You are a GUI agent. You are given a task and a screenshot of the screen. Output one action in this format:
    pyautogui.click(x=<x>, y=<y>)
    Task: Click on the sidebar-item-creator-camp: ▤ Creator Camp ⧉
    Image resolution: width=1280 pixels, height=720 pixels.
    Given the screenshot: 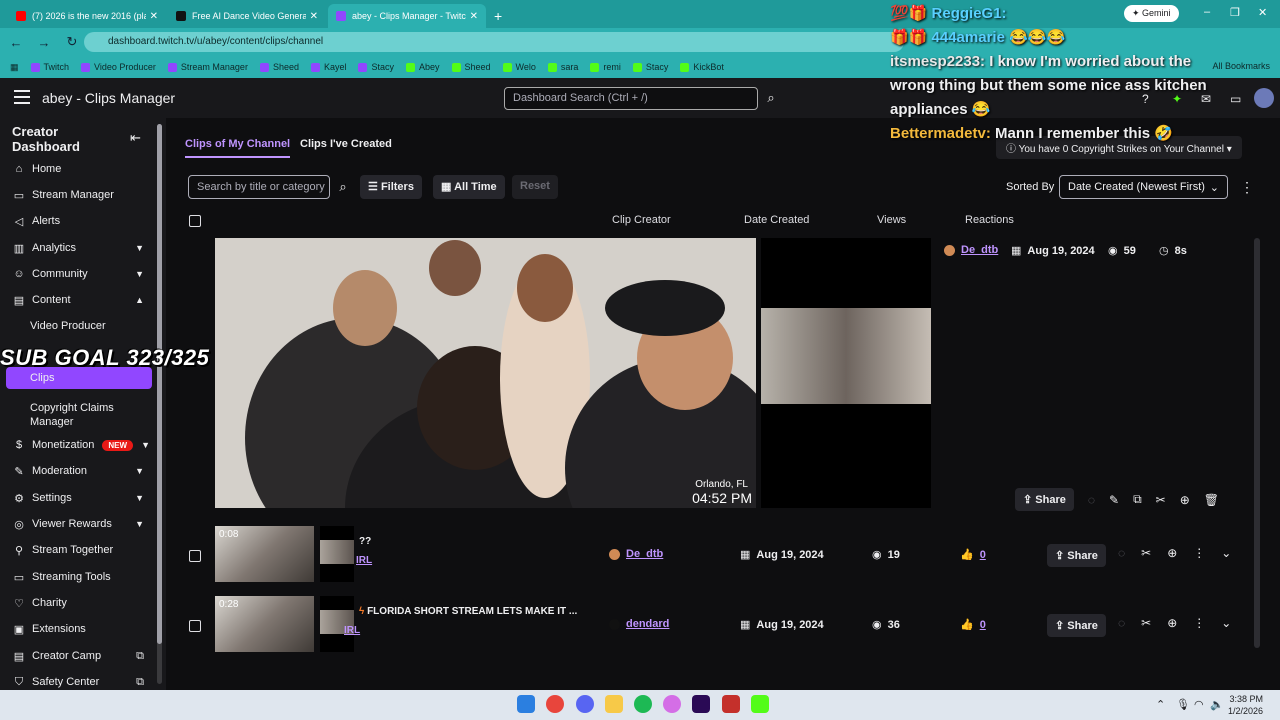 What is the action you would take?
    pyautogui.click(x=77, y=656)
    